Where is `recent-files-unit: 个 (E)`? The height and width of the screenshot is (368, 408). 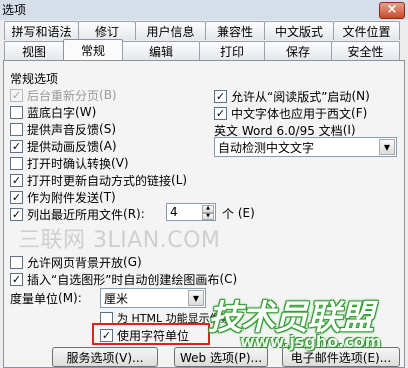
recent-files-unit: 个 (E) is located at coordinates (238, 213).